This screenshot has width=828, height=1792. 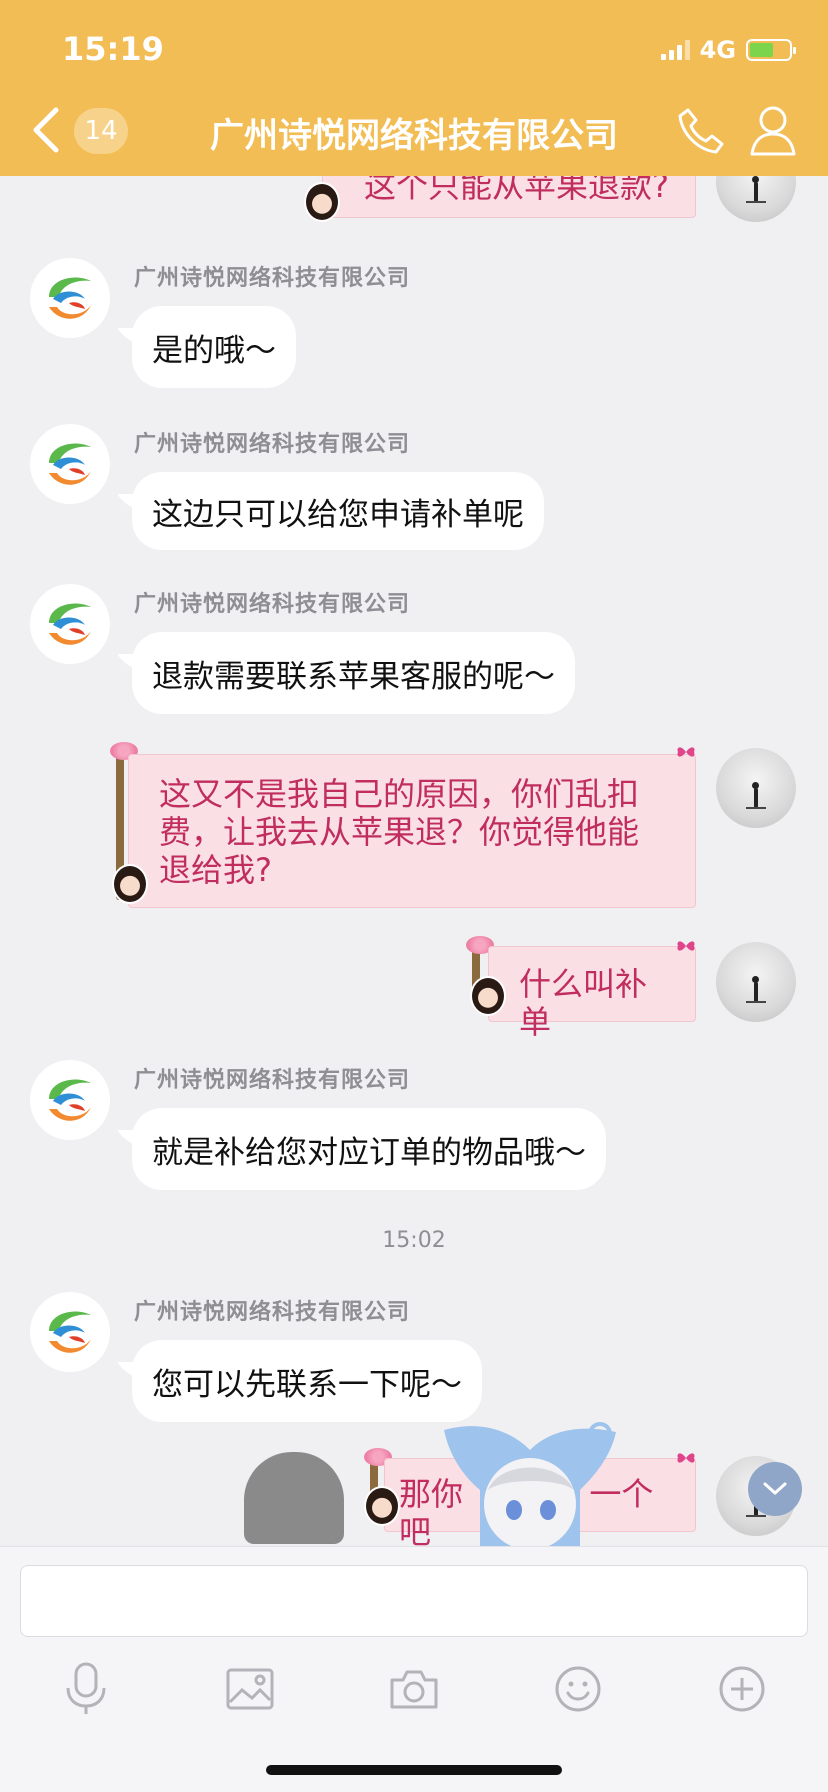 What do you see at coordinates (771, 50) in the screenshot?
I see `battery-icon` at bounding box center [771, 50].